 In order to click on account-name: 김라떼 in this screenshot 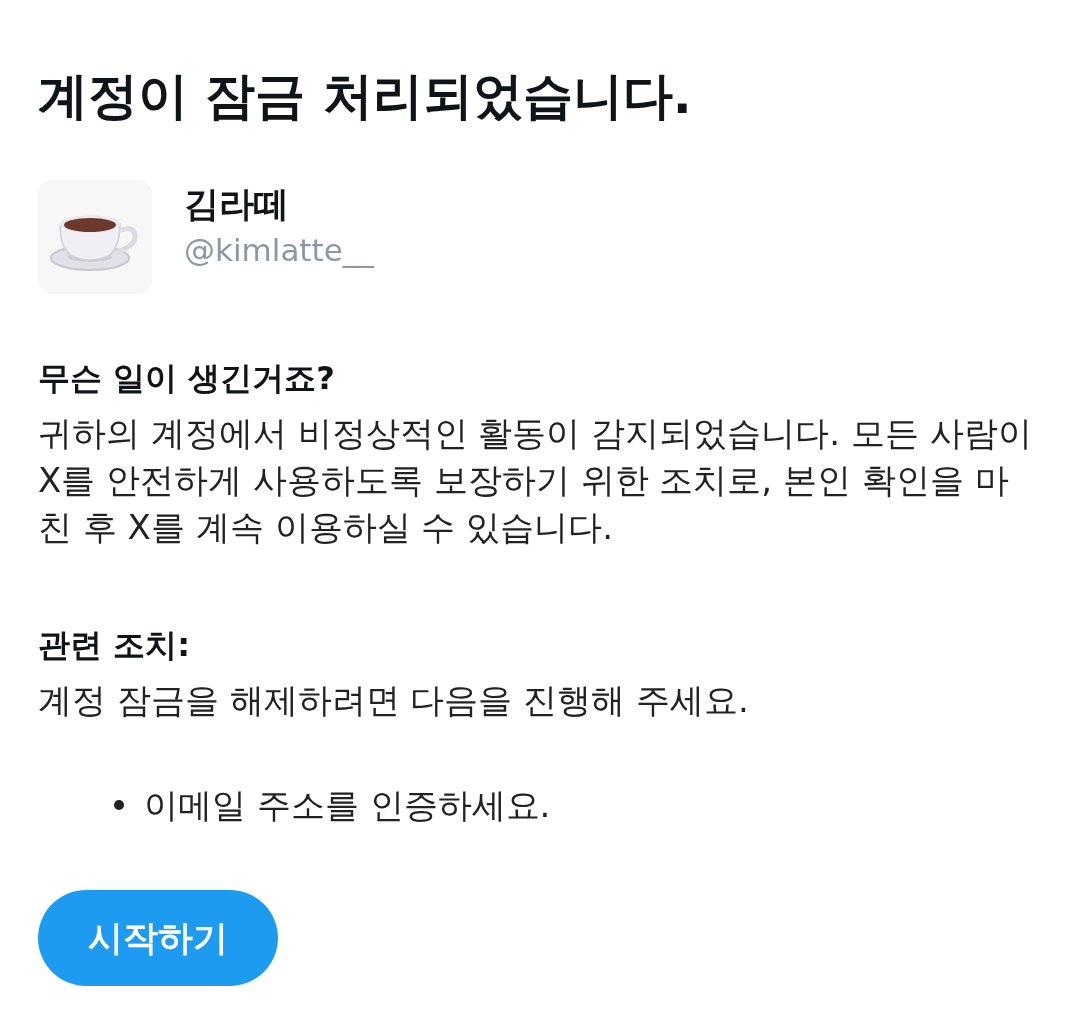, I will do `click(237, 204)`.